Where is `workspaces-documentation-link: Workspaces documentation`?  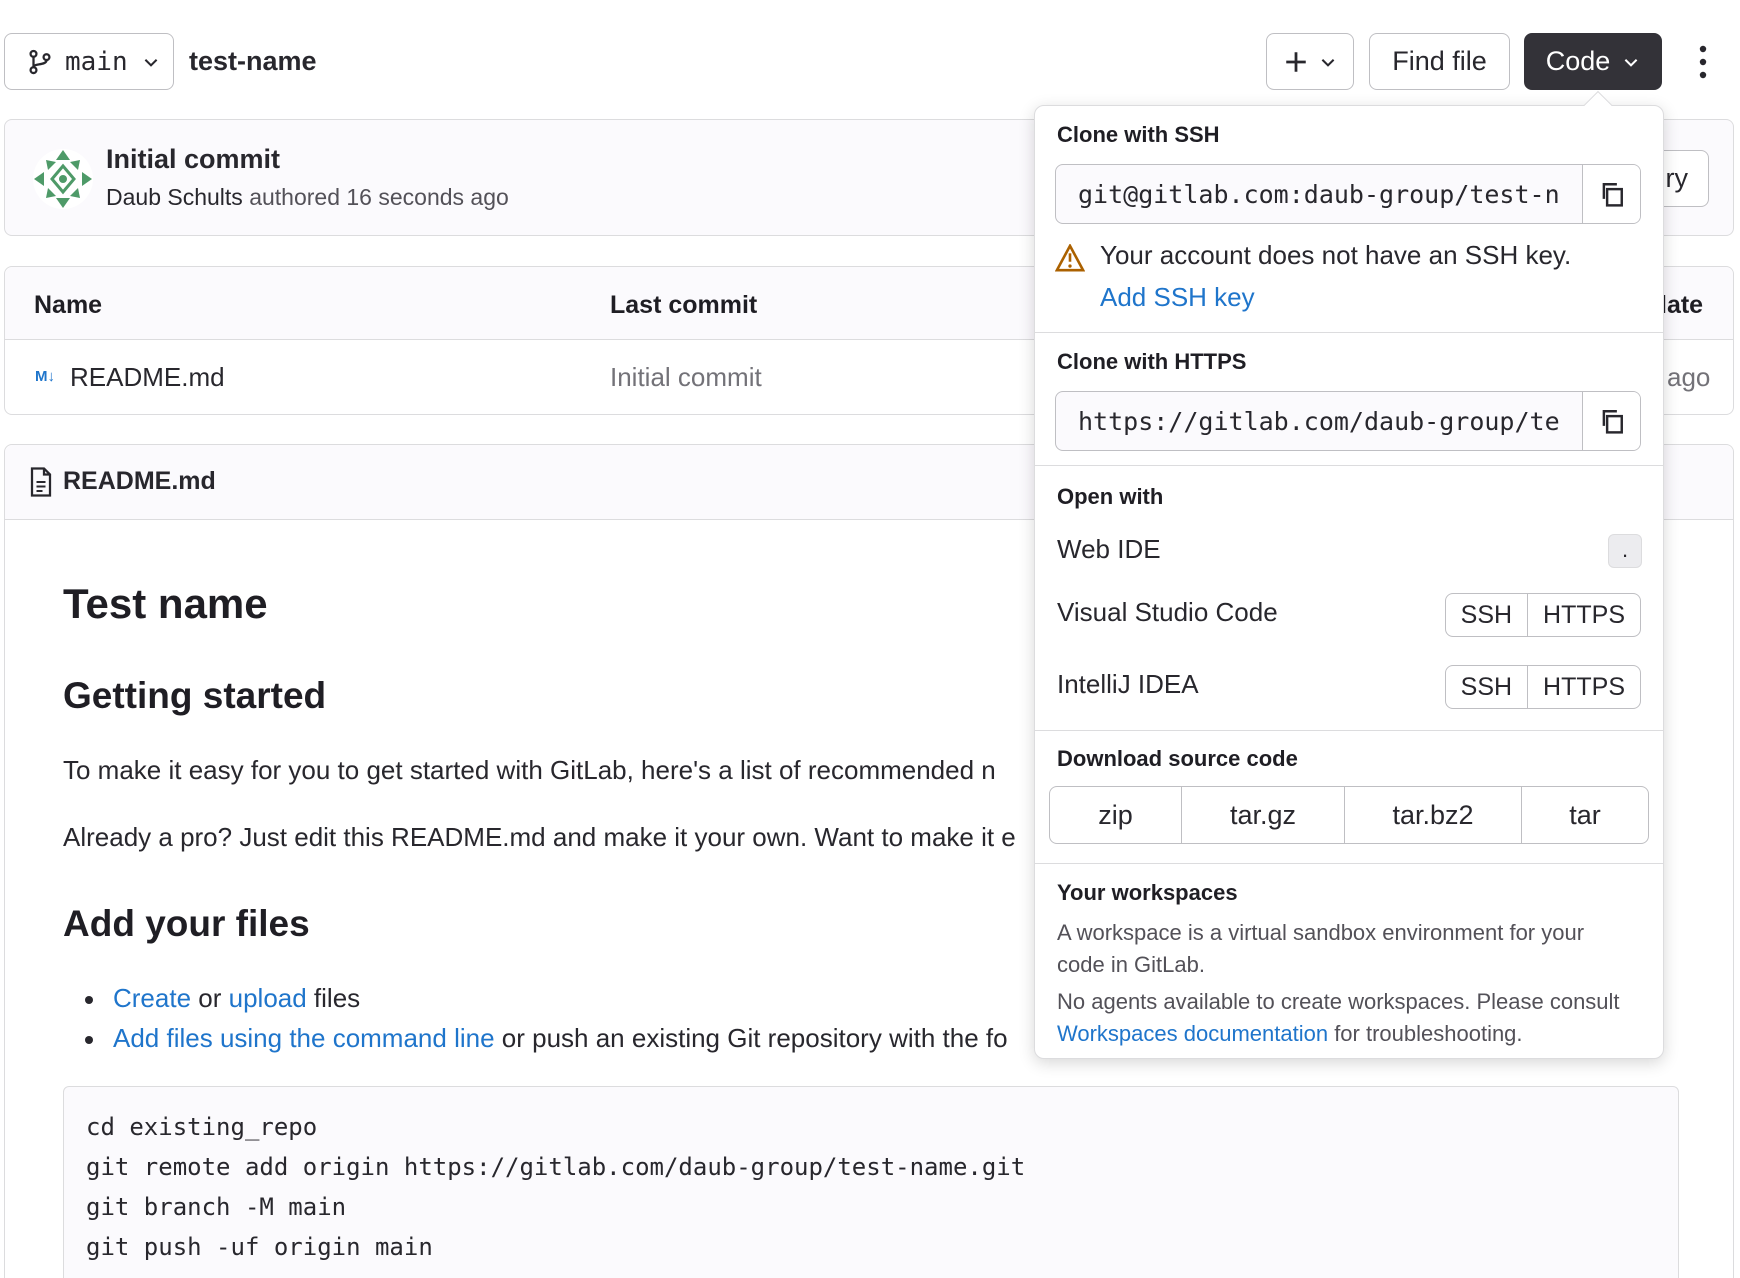
workspaces-documentation-link: Workspaces documentation is located at coordinates (1192, 1033).